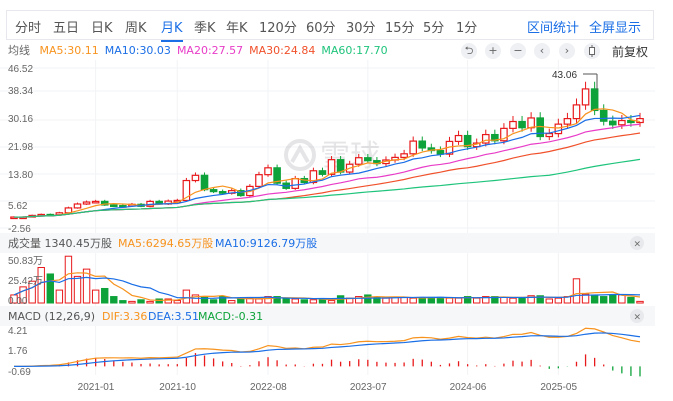  I want to click on time-tick: 2021-01, so click(96, 387).